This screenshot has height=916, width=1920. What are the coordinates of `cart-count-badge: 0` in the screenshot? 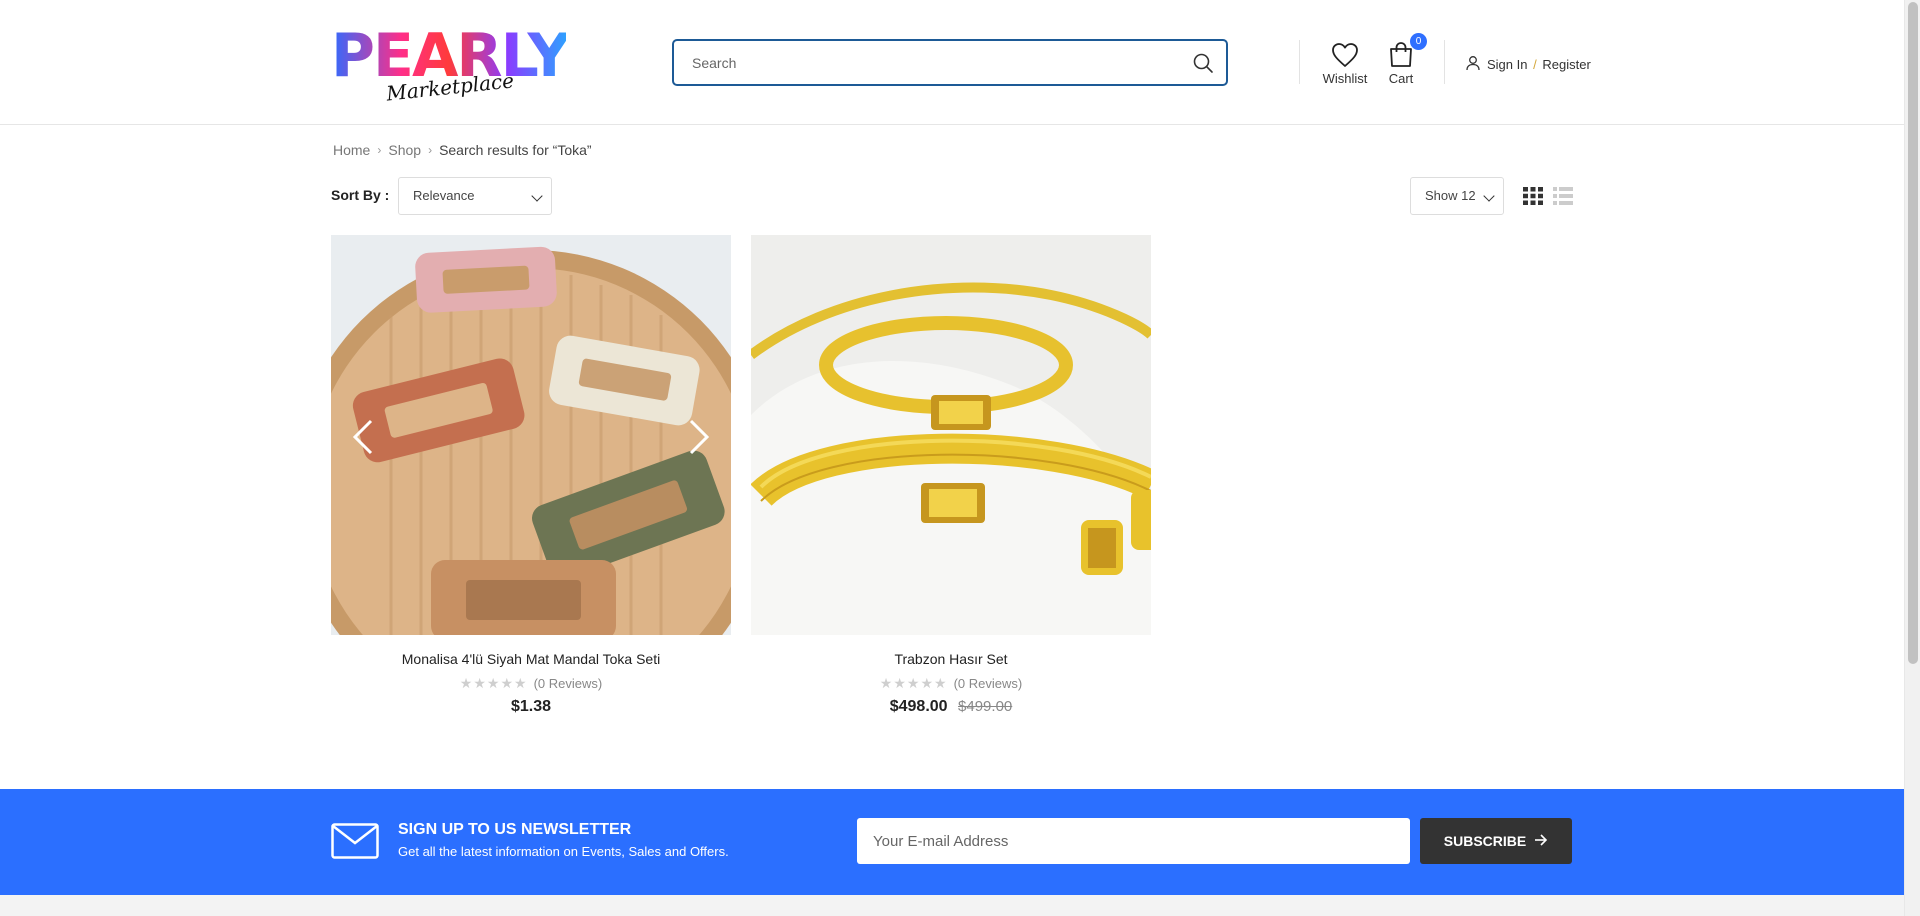 It's located at (1418, 41).